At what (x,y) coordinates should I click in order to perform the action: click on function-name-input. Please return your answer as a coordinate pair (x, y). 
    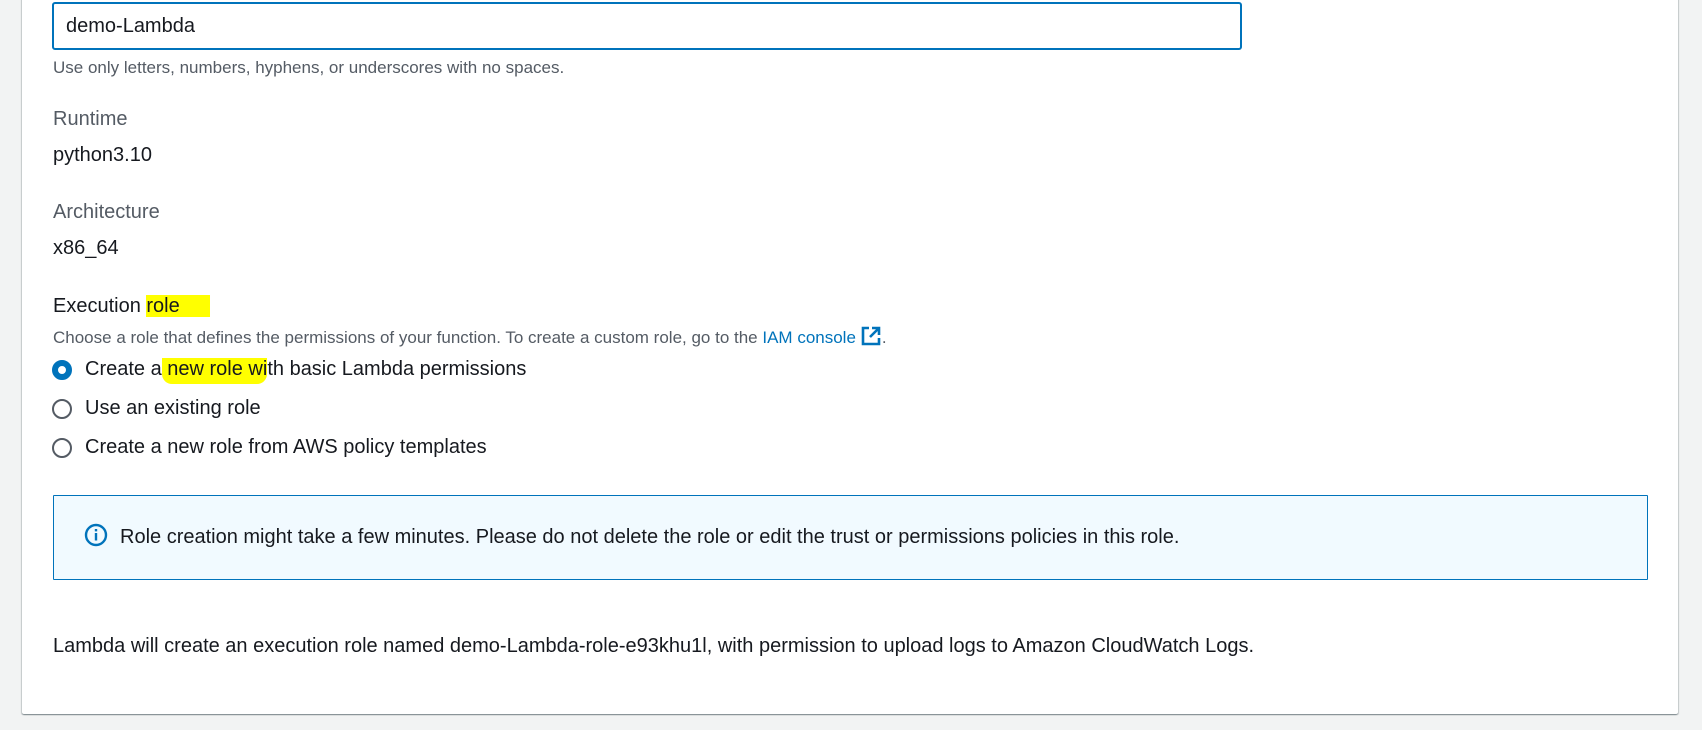
    Looking at the image, I should click on (647, 26).